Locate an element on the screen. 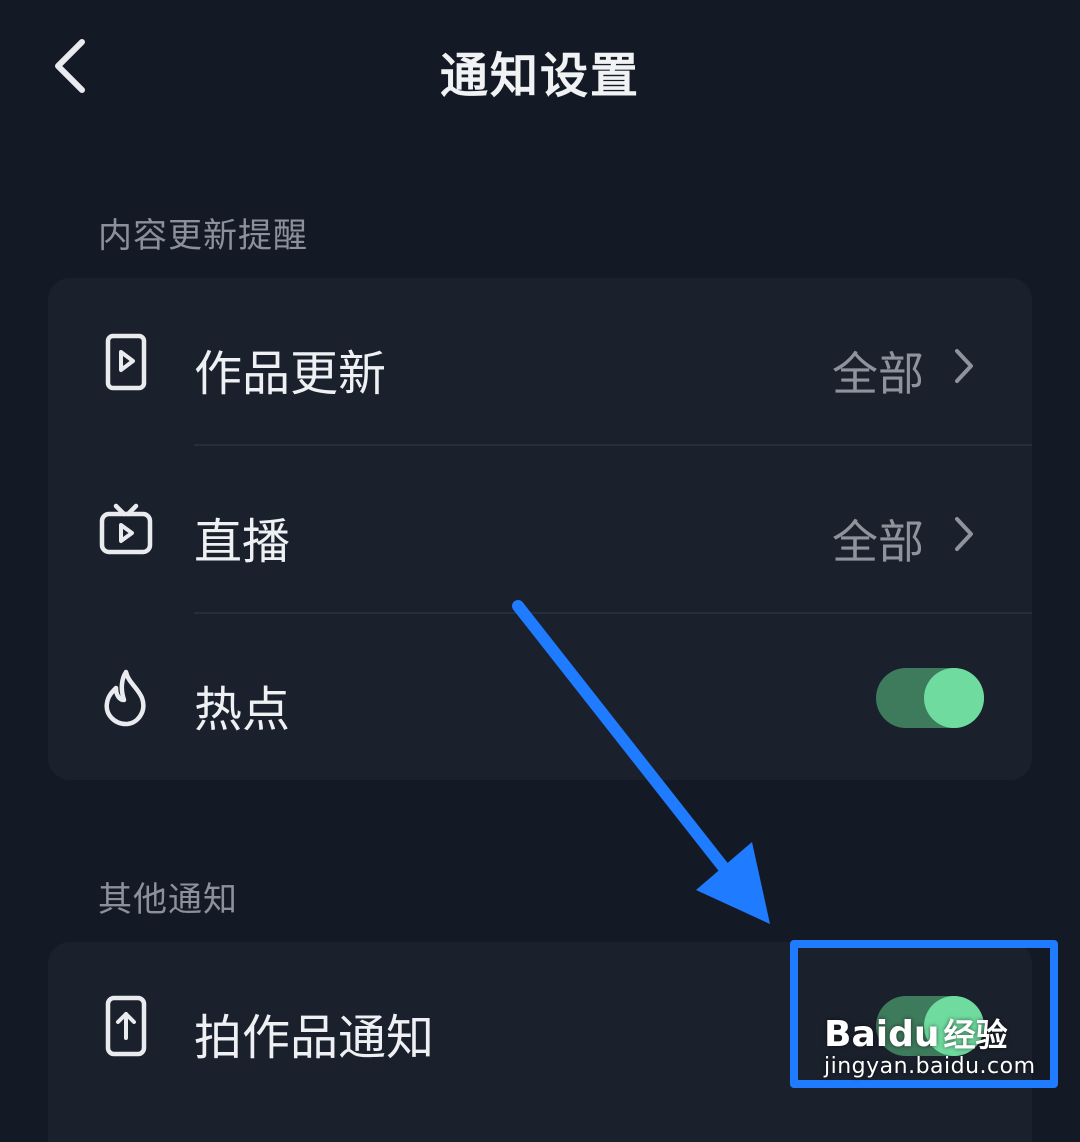  flame-icon is located at coordinates (125, 698).